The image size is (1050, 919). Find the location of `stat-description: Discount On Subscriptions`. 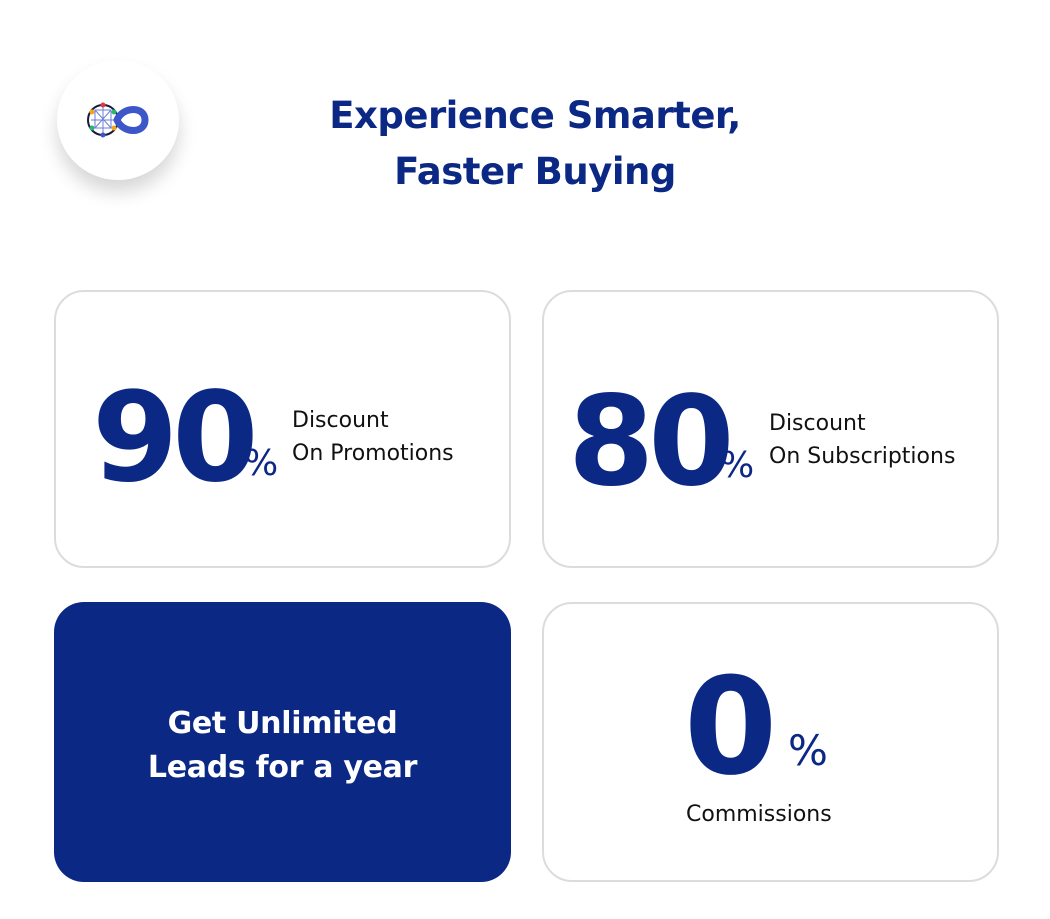

stat-description: Discount On Subscriptions is located at coordinates (862, 440).